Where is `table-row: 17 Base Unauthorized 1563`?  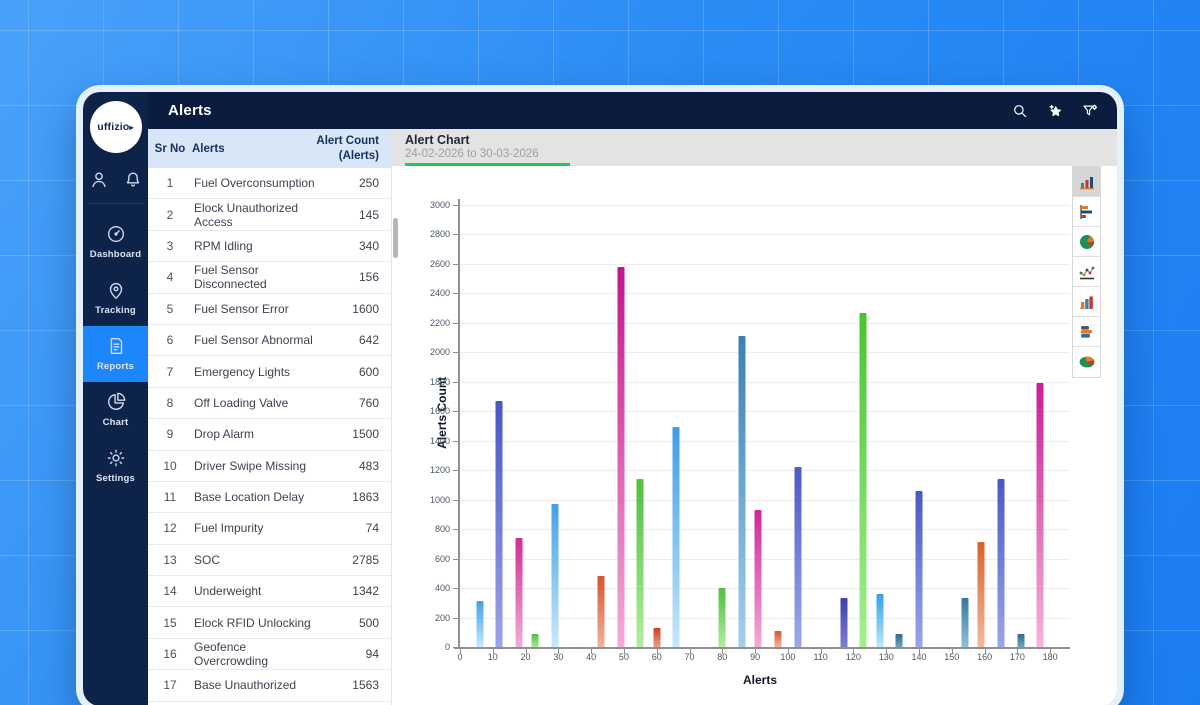 table-row: 17 Base Unauthorized 1563 is located at coordinates (269, 686).